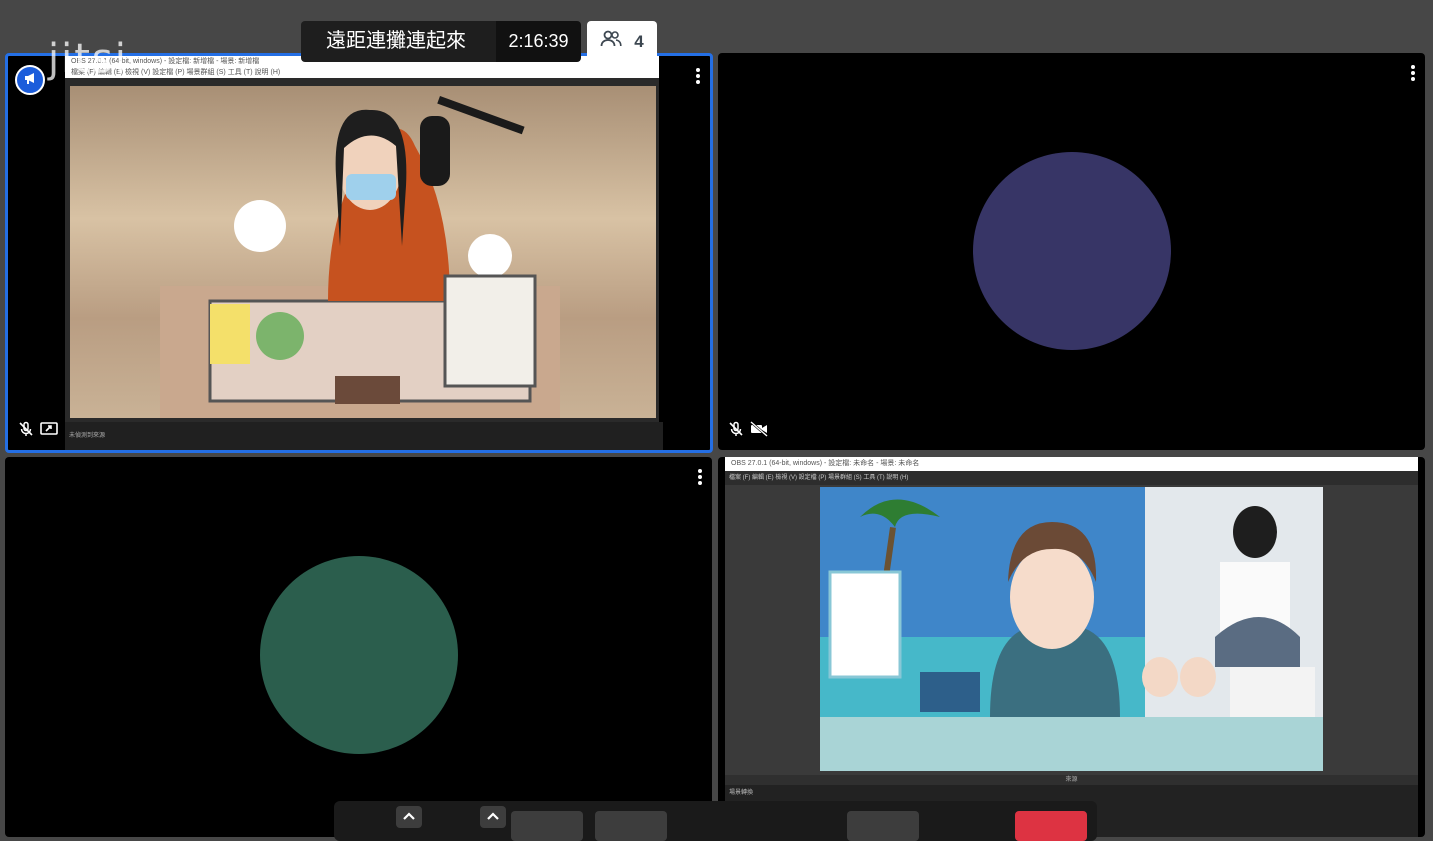  Describe the element at coordinates (538, 41) in the screenshot. I see `meeting-timer: 2:16:39` at that location.